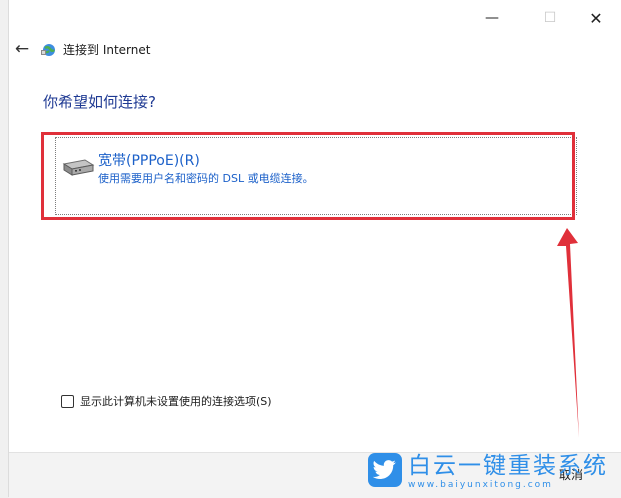  I want to click on maximize-icon: ☐, so click(550, 18).